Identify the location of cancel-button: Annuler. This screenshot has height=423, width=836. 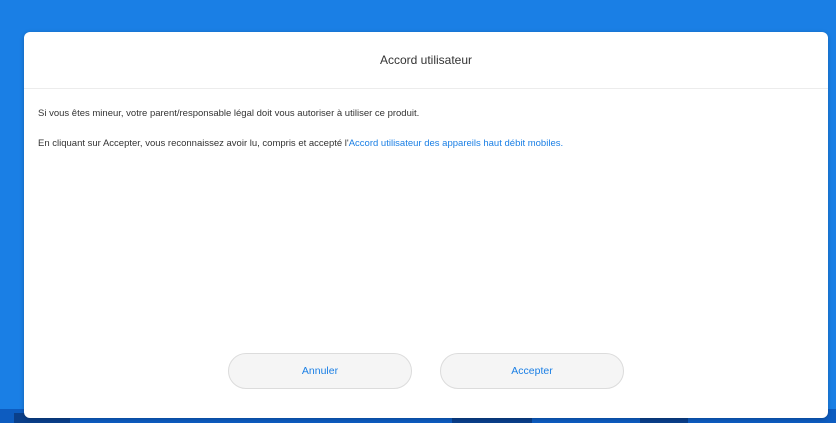
(320, 371).